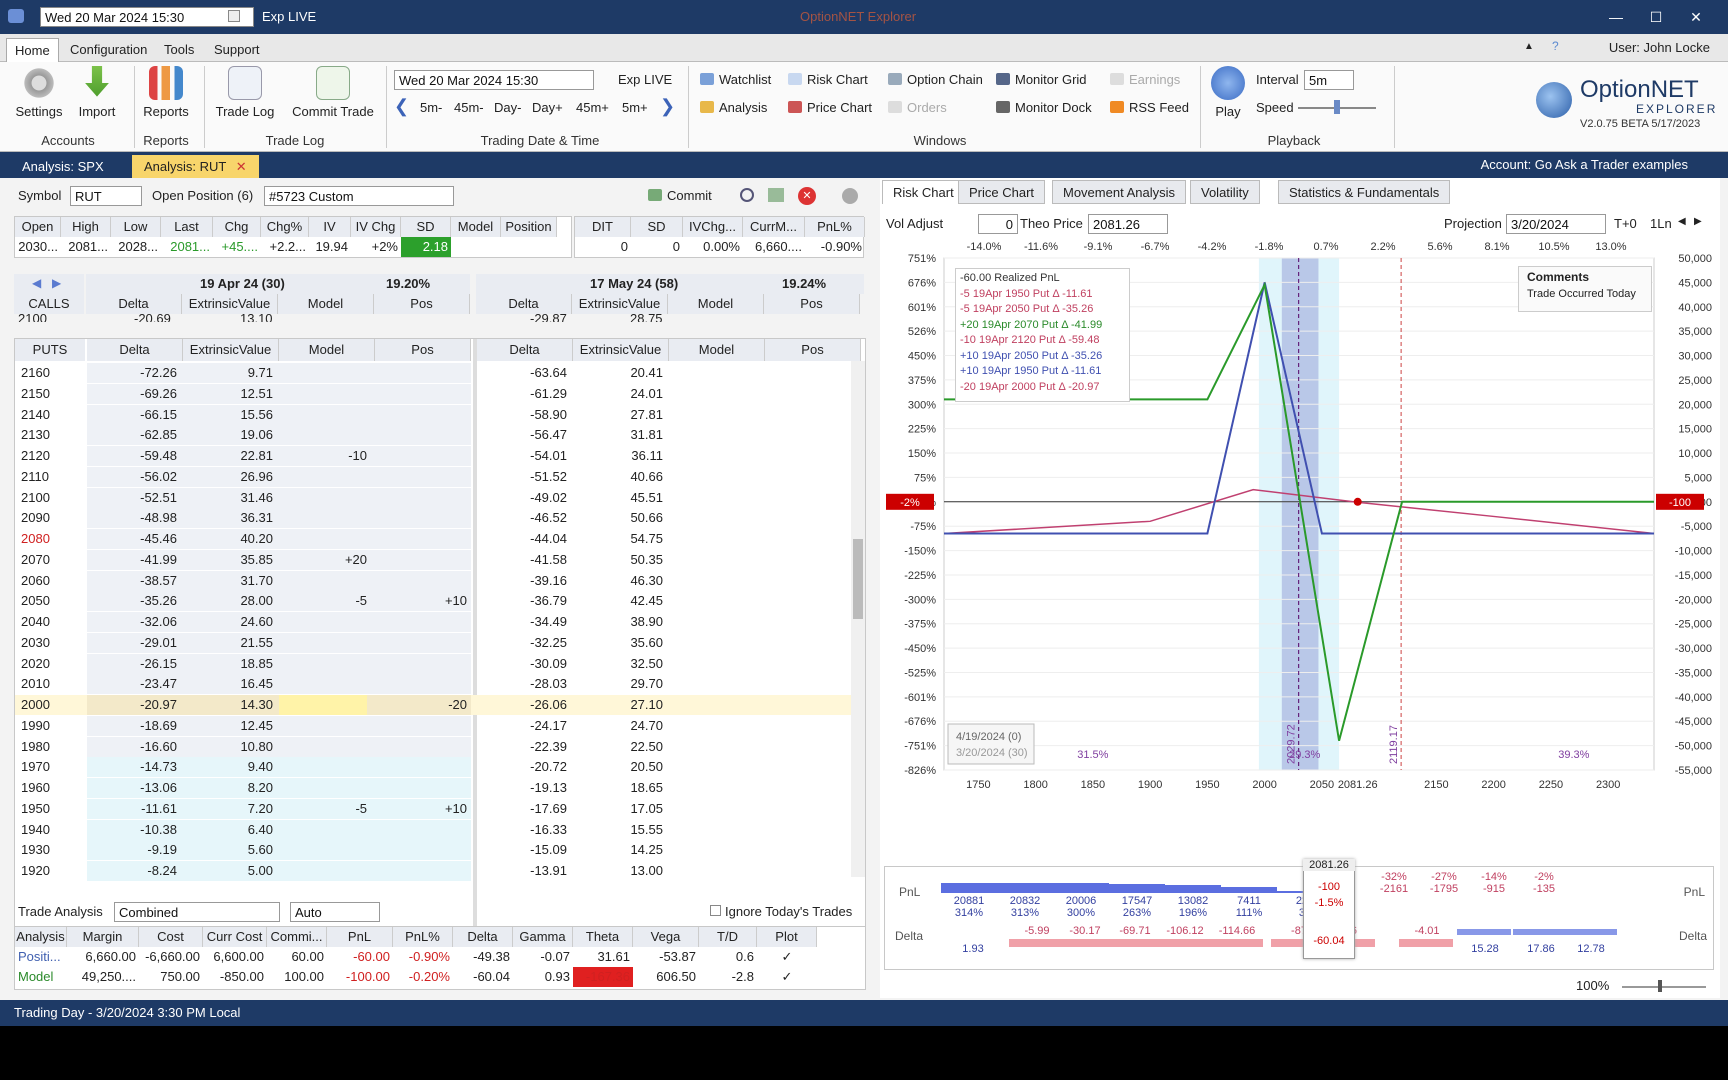 The width and height of the screenshot is (1728, 1080). What do you see at coordinates (858, 579) in the screenshot?
I see `scrollbar-thumb` at bounding box center [858, 579].